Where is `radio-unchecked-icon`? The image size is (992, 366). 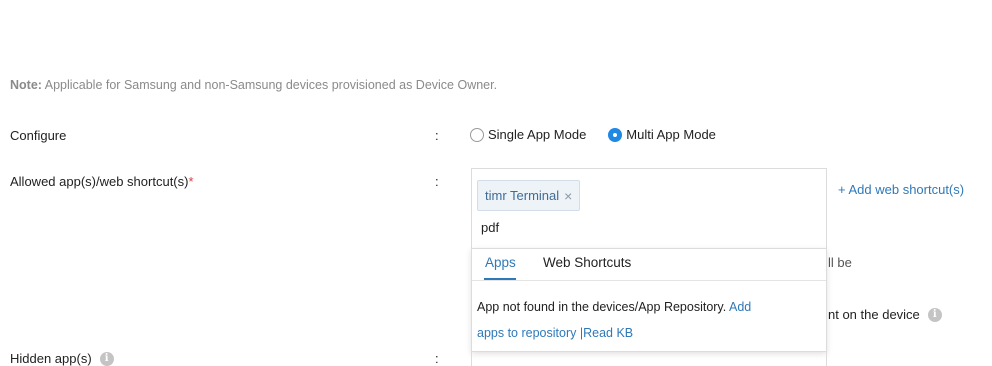
radio-unchecked-icon is located at coordinates (477, 134).